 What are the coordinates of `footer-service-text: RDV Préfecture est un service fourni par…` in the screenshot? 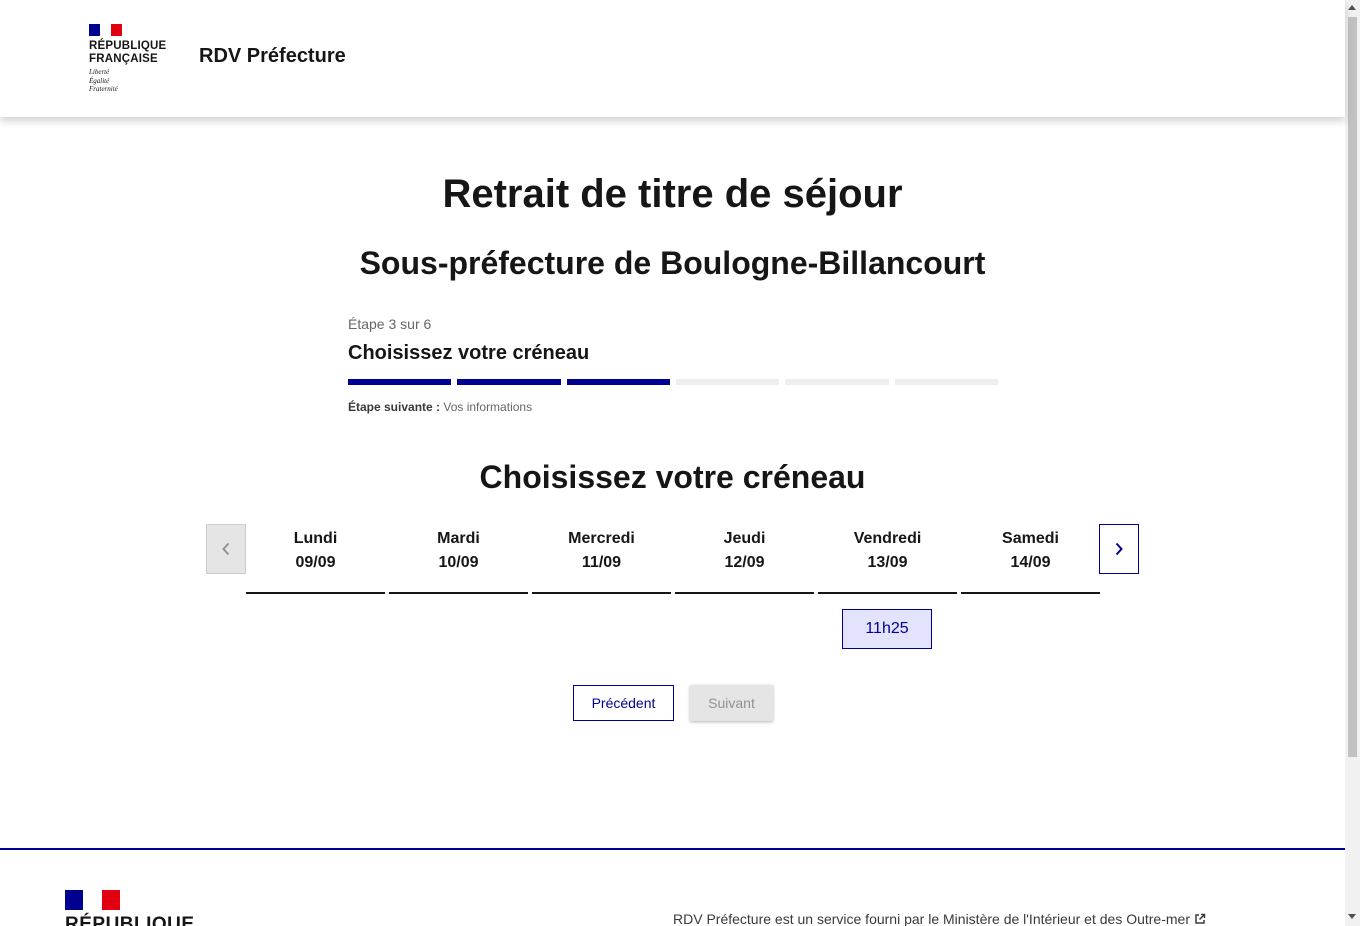 It's located at (931, 918).